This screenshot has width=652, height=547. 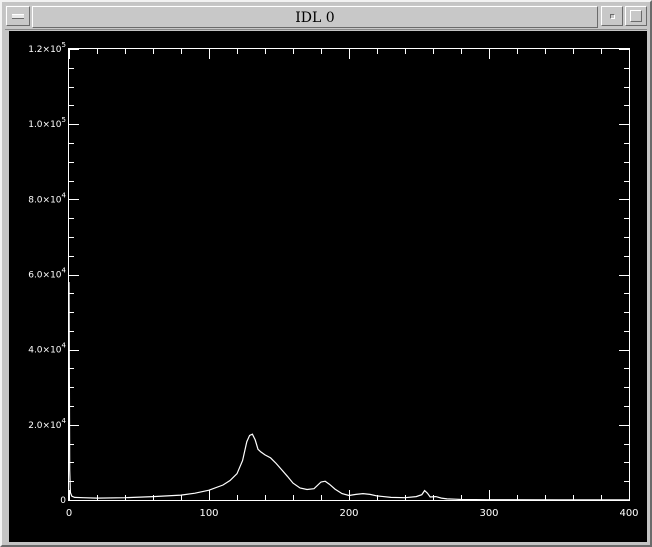 What do you see at coordinates (348, 513) in the screenshot?
I see `x-tick-label: 200` at bounding box center [348, 513].